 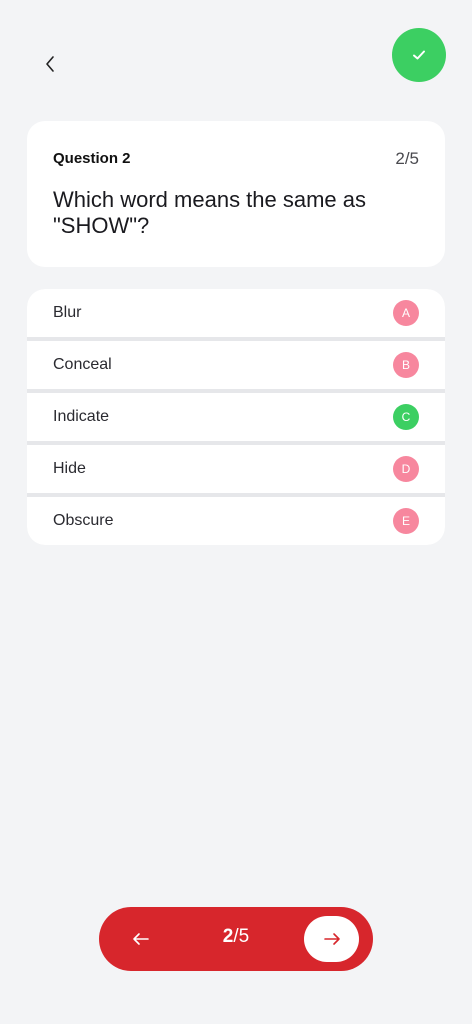 What do you see at coordinates (236, 521) in the screenshot?
I see `answer-option-e: Obscure E` at bounding box center [236, 521].